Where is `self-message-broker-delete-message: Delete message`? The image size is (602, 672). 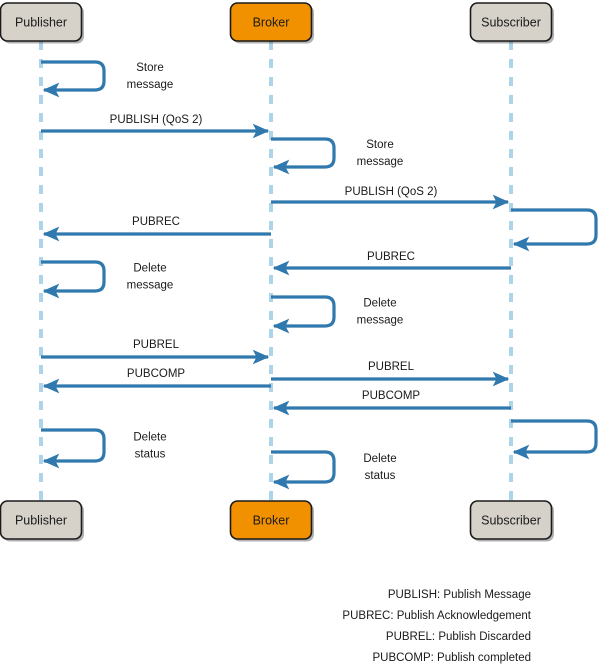 self-message-broker-delete-message: Delete message is located at coordinates (337, 314).